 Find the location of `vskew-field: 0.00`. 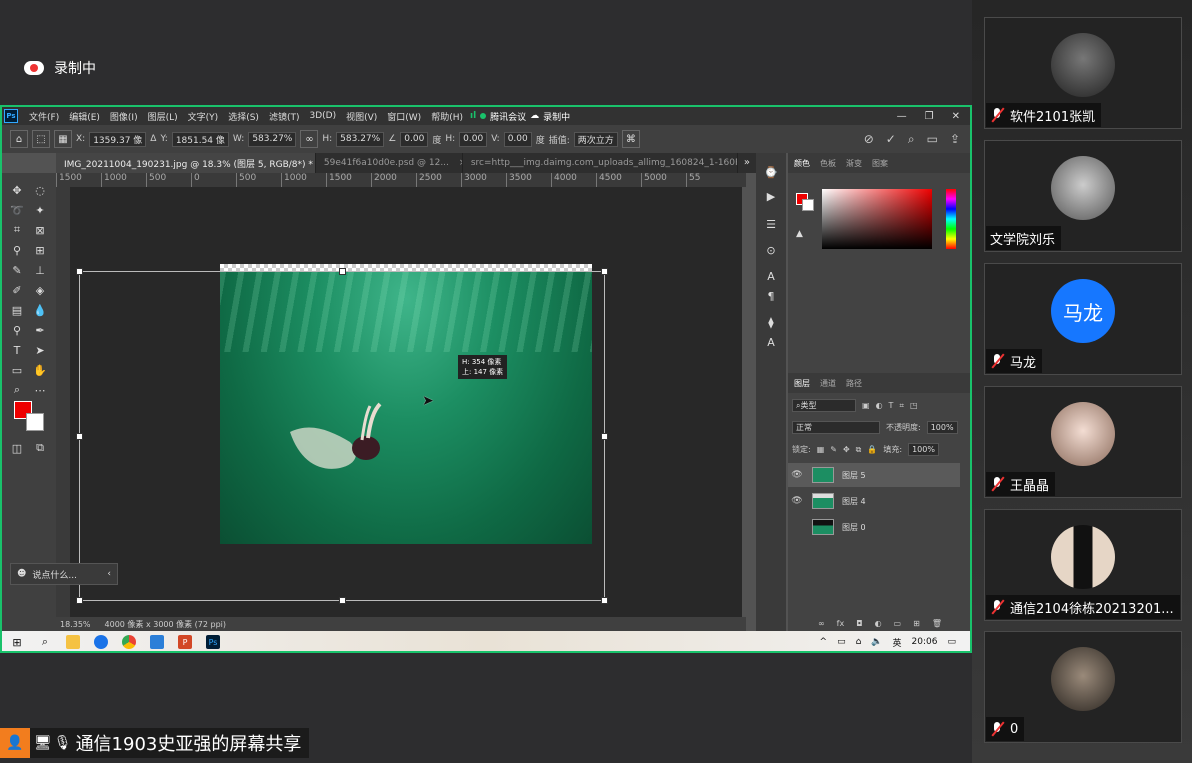

vskew-field: 0.00 is located at coordinates (517, 139).